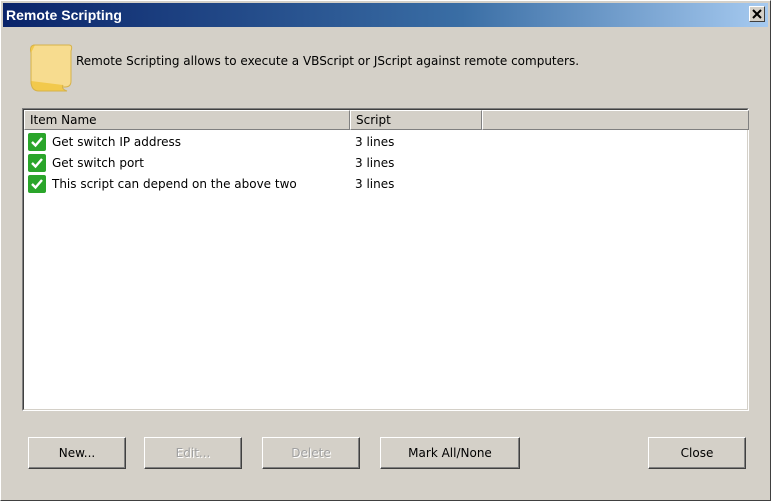 Image resolution: width=771 pixels, height=501 pixels. I want to click on list-item: Get switch port 3 lines, so click(385, 163).